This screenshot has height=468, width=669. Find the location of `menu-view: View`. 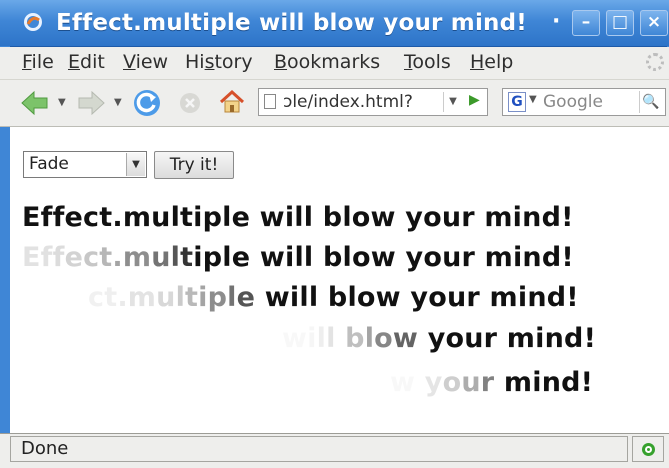

menu-view: View is located at coordinates (145, 62).